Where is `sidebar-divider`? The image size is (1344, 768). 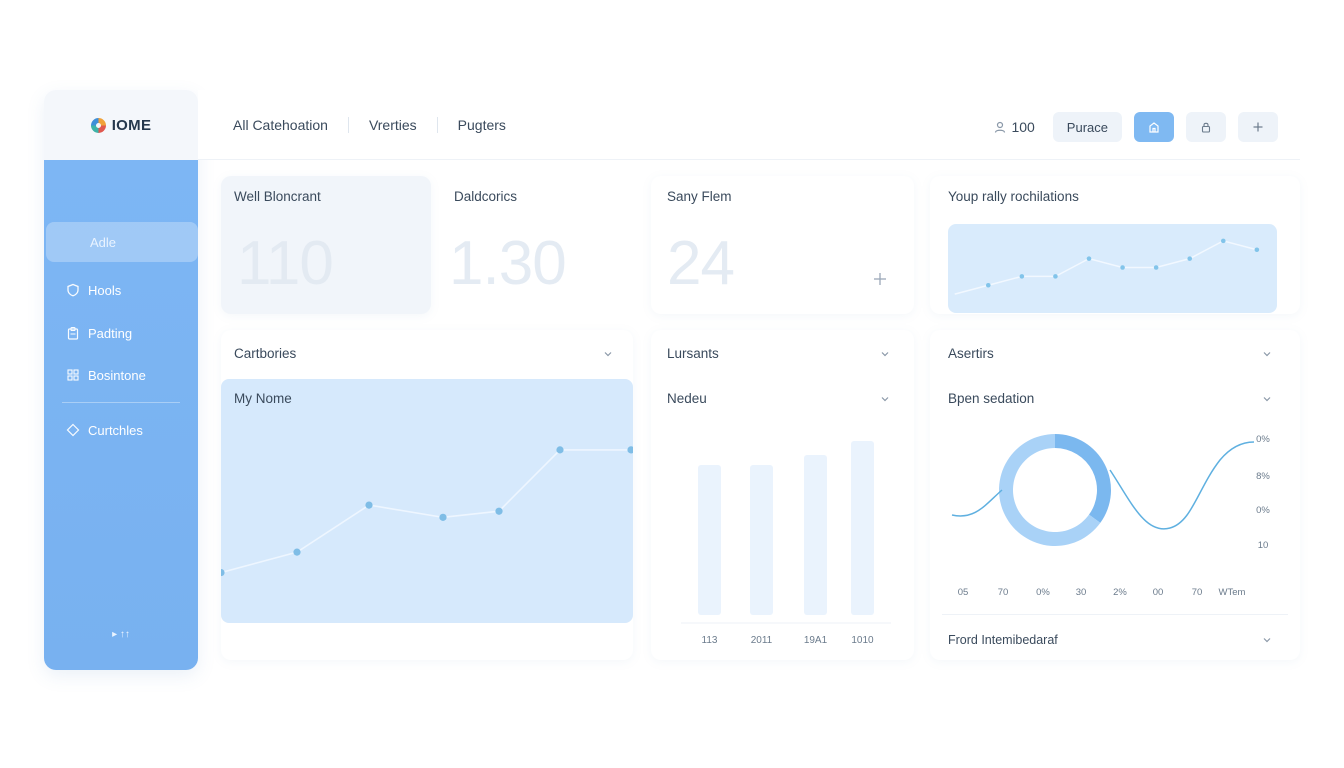 sidebar-divider is located at coordinates (121, 402).